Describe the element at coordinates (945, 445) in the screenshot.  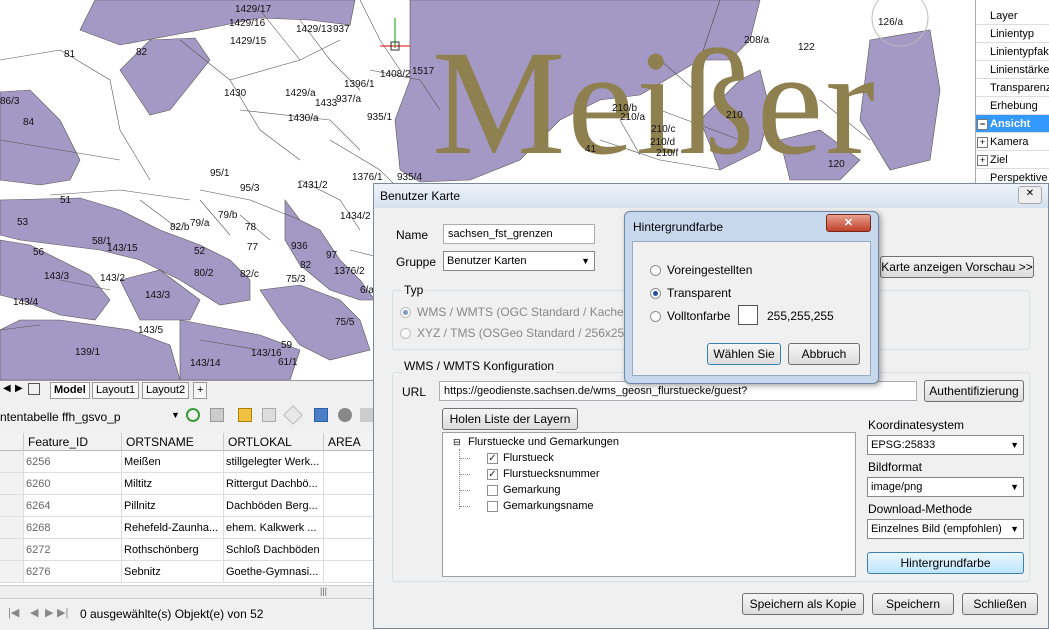
I see `crs-select: EPSG:25833 ▼` at that location.